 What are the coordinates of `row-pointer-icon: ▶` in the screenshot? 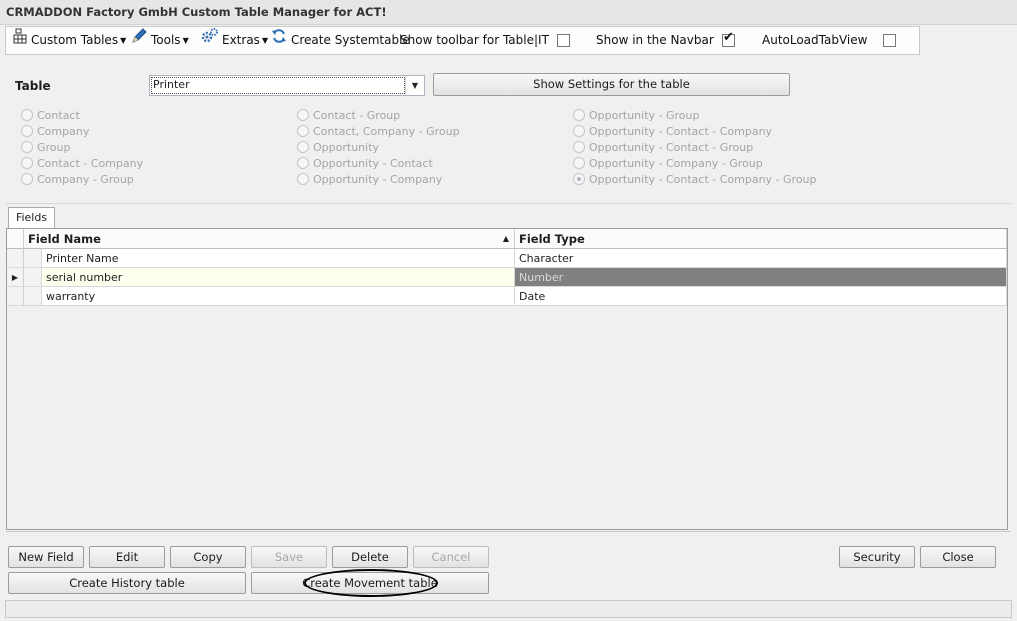 It's located at (15, 277).